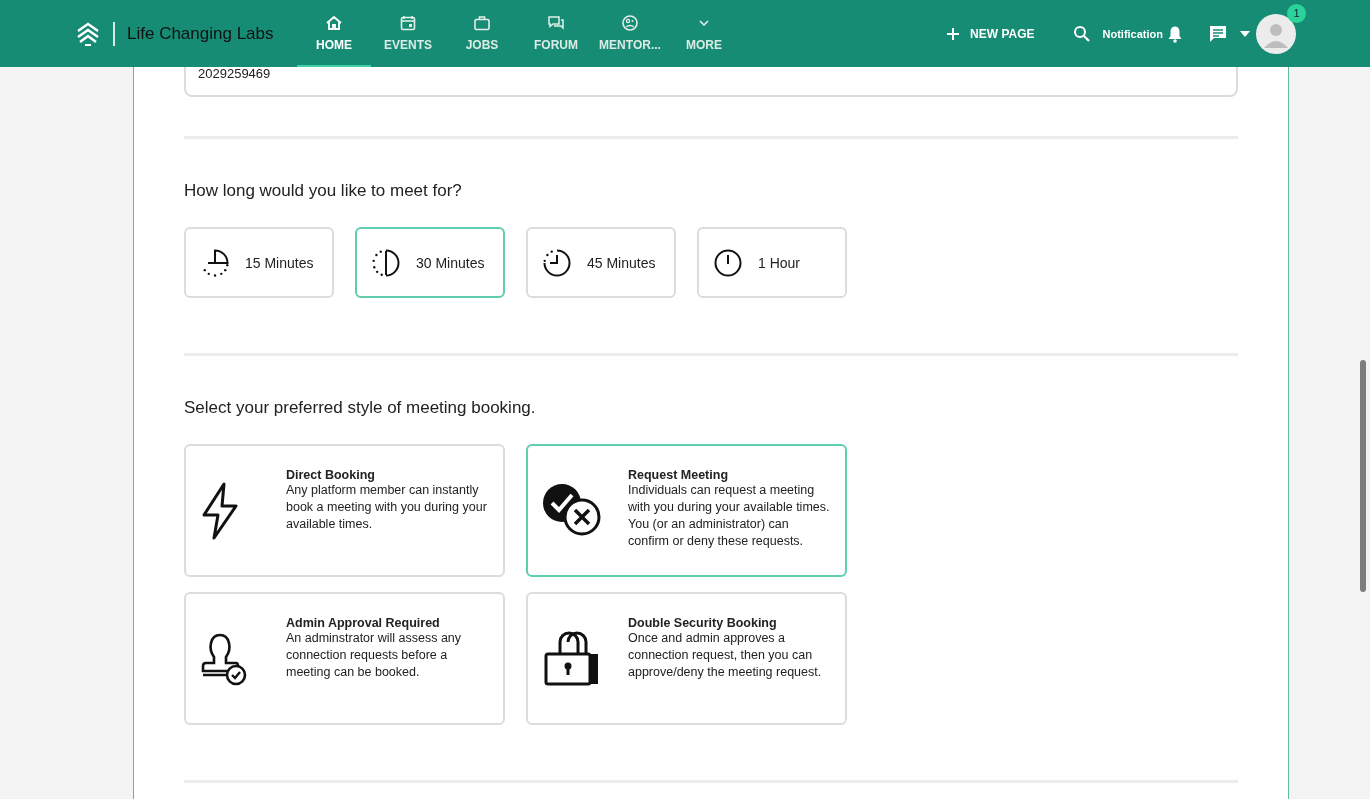 The height and width of the screenshot is (799, 1370). I want to click on booking-style-option: Admin Approval Required An adminstrator will assess any connection requests before a meeting can be booked., so click(344, 658).